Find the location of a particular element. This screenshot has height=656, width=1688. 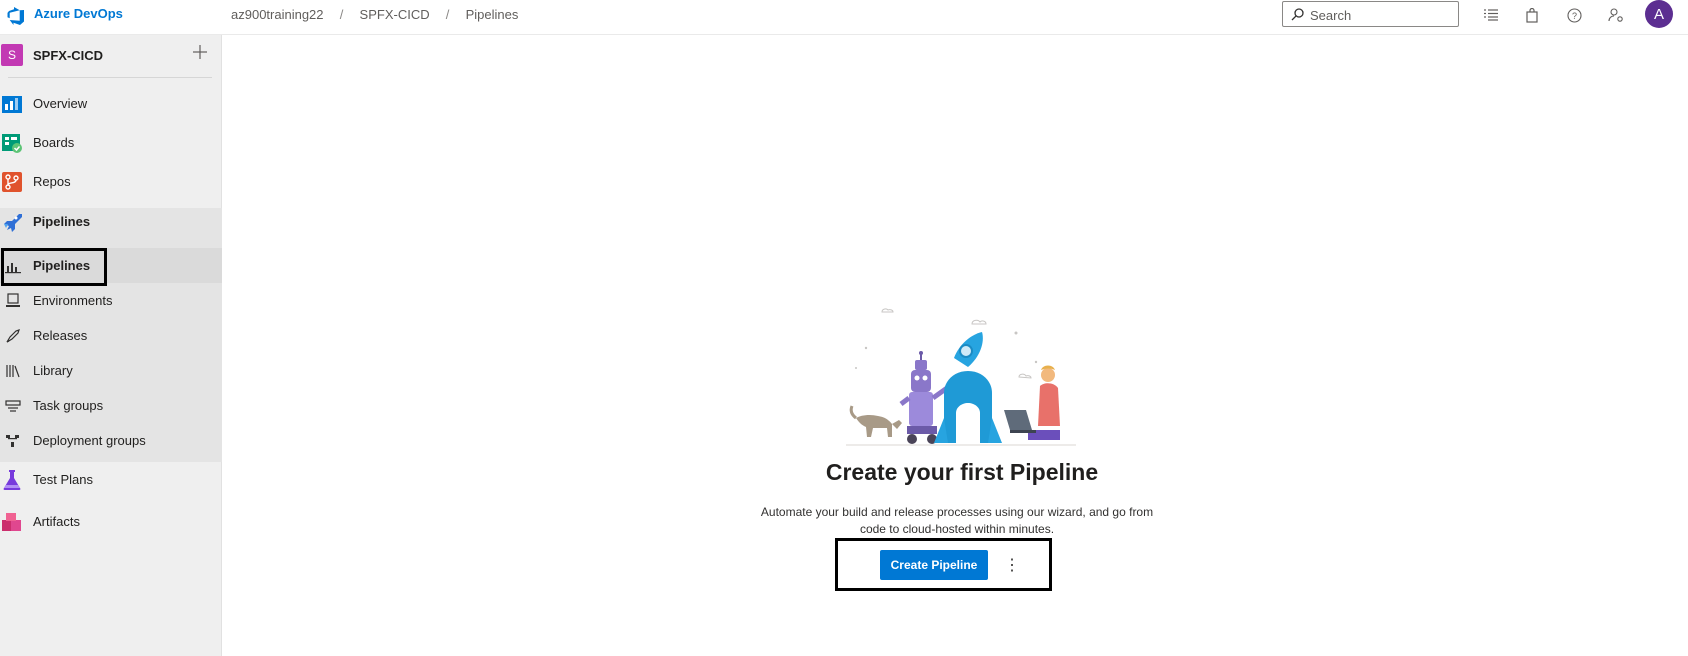

library-icon is located at coordinates (13, 371).